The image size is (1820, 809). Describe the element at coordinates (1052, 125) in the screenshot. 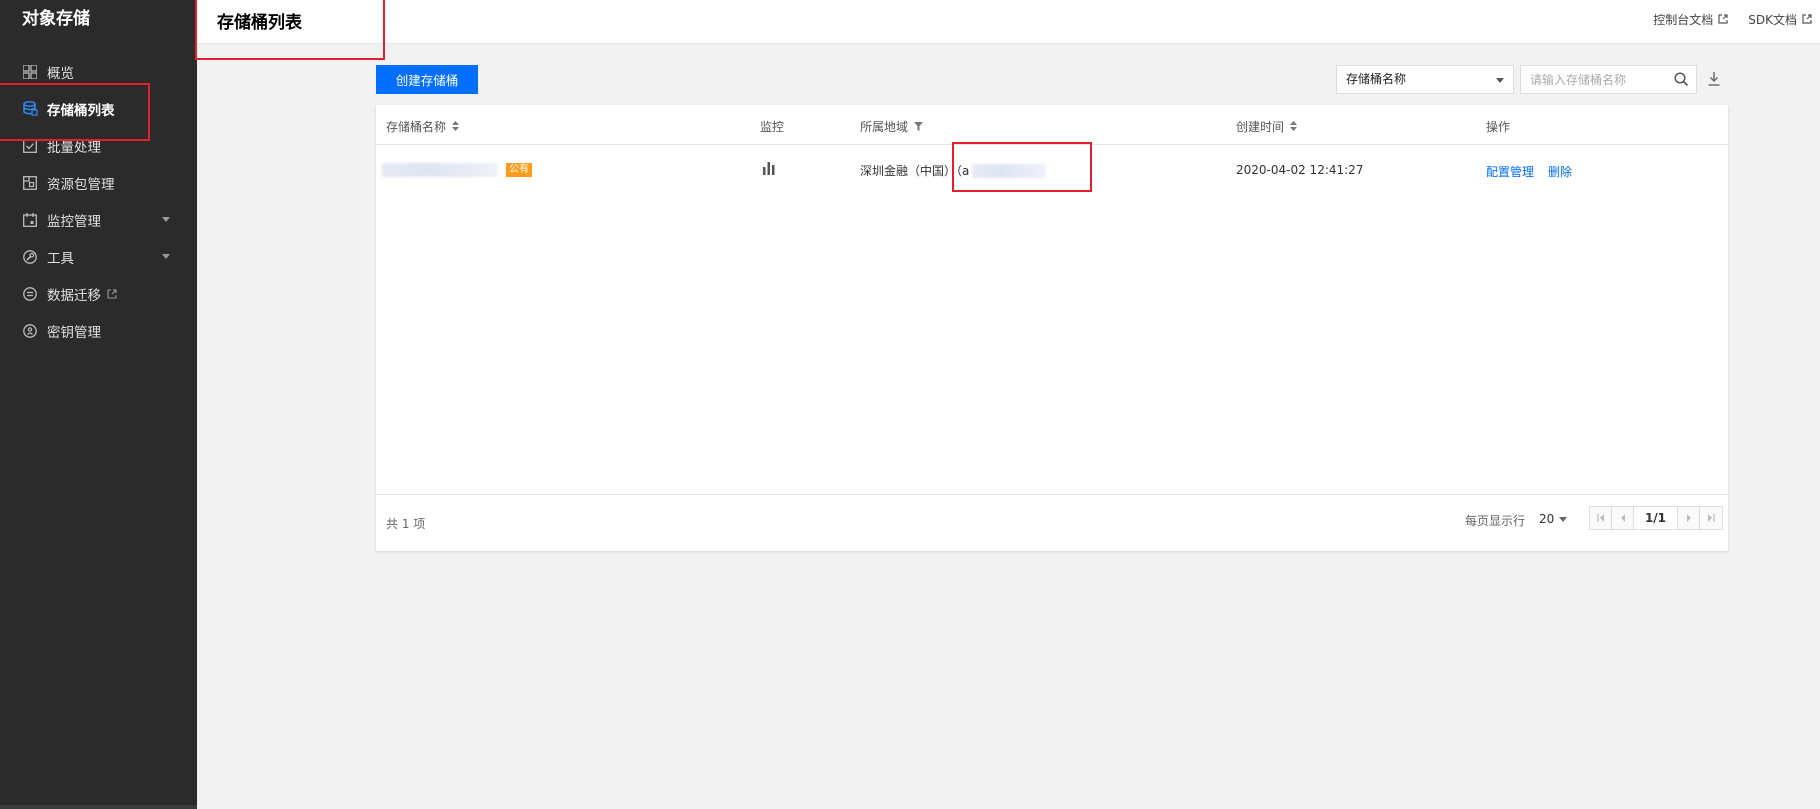

I see `table-header: 存储桶名称 监控 所属地域 创建时间 操作` at that location.